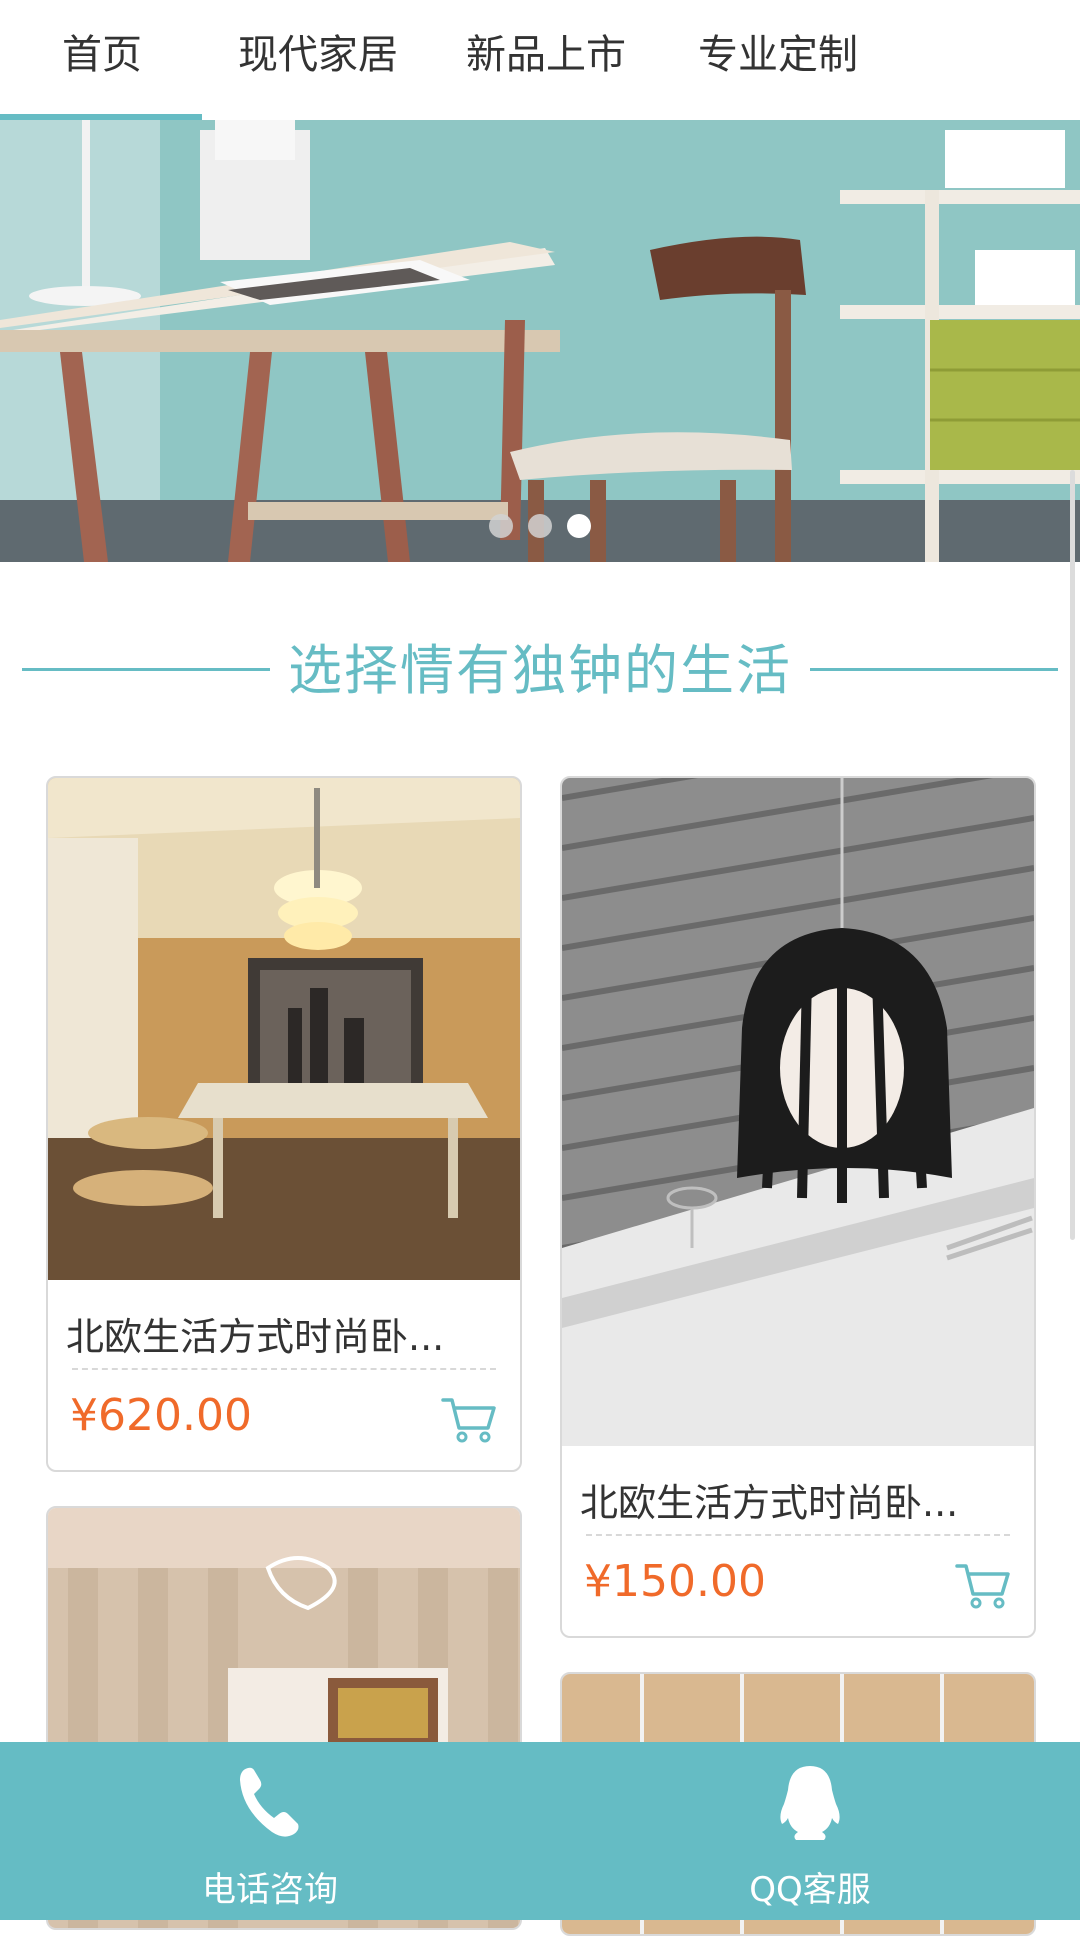 This screenshot has height=1936, width=1080. I want to click on nav-item-home: 首页, so click(102, 51).